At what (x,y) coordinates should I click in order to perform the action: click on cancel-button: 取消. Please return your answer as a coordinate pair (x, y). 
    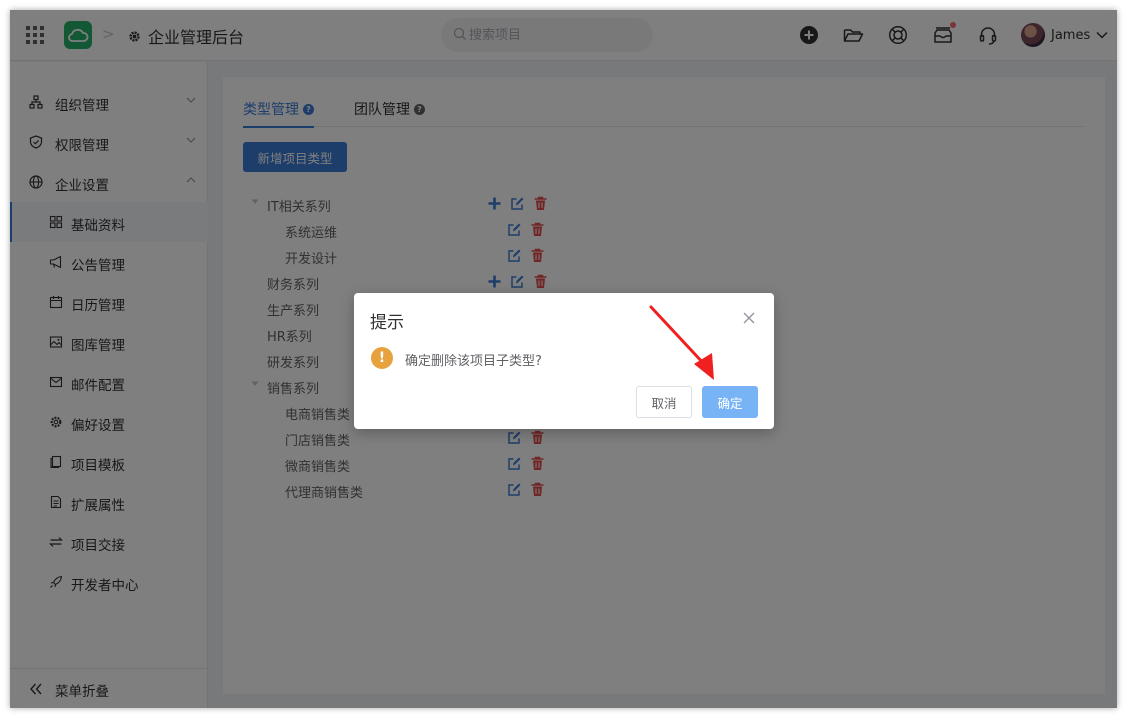
    Looking at the image, I should click on (664, 402).